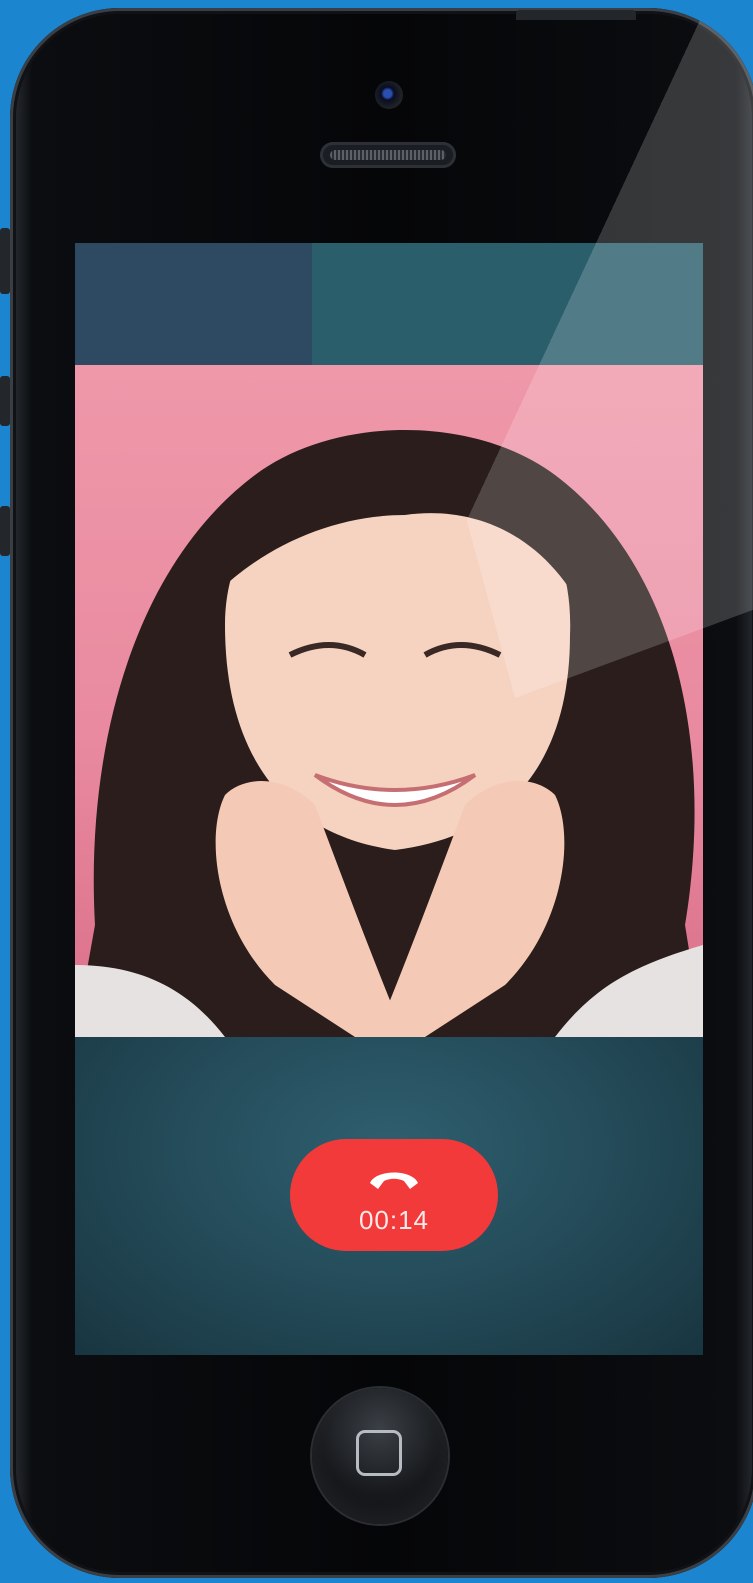  What do you see at coordinates (5, 531) in the screenshot?
I see `volume-down-button` at bounding box center [5, 531].